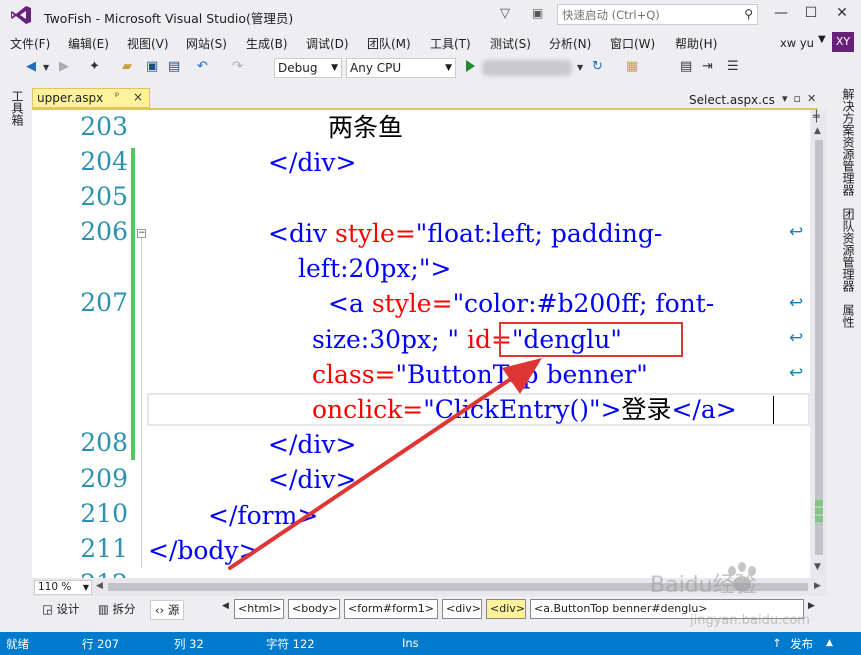 The width and height of the screenshot is (861, 655). I want to click on code-line-210: </form>, so click(263, 515).